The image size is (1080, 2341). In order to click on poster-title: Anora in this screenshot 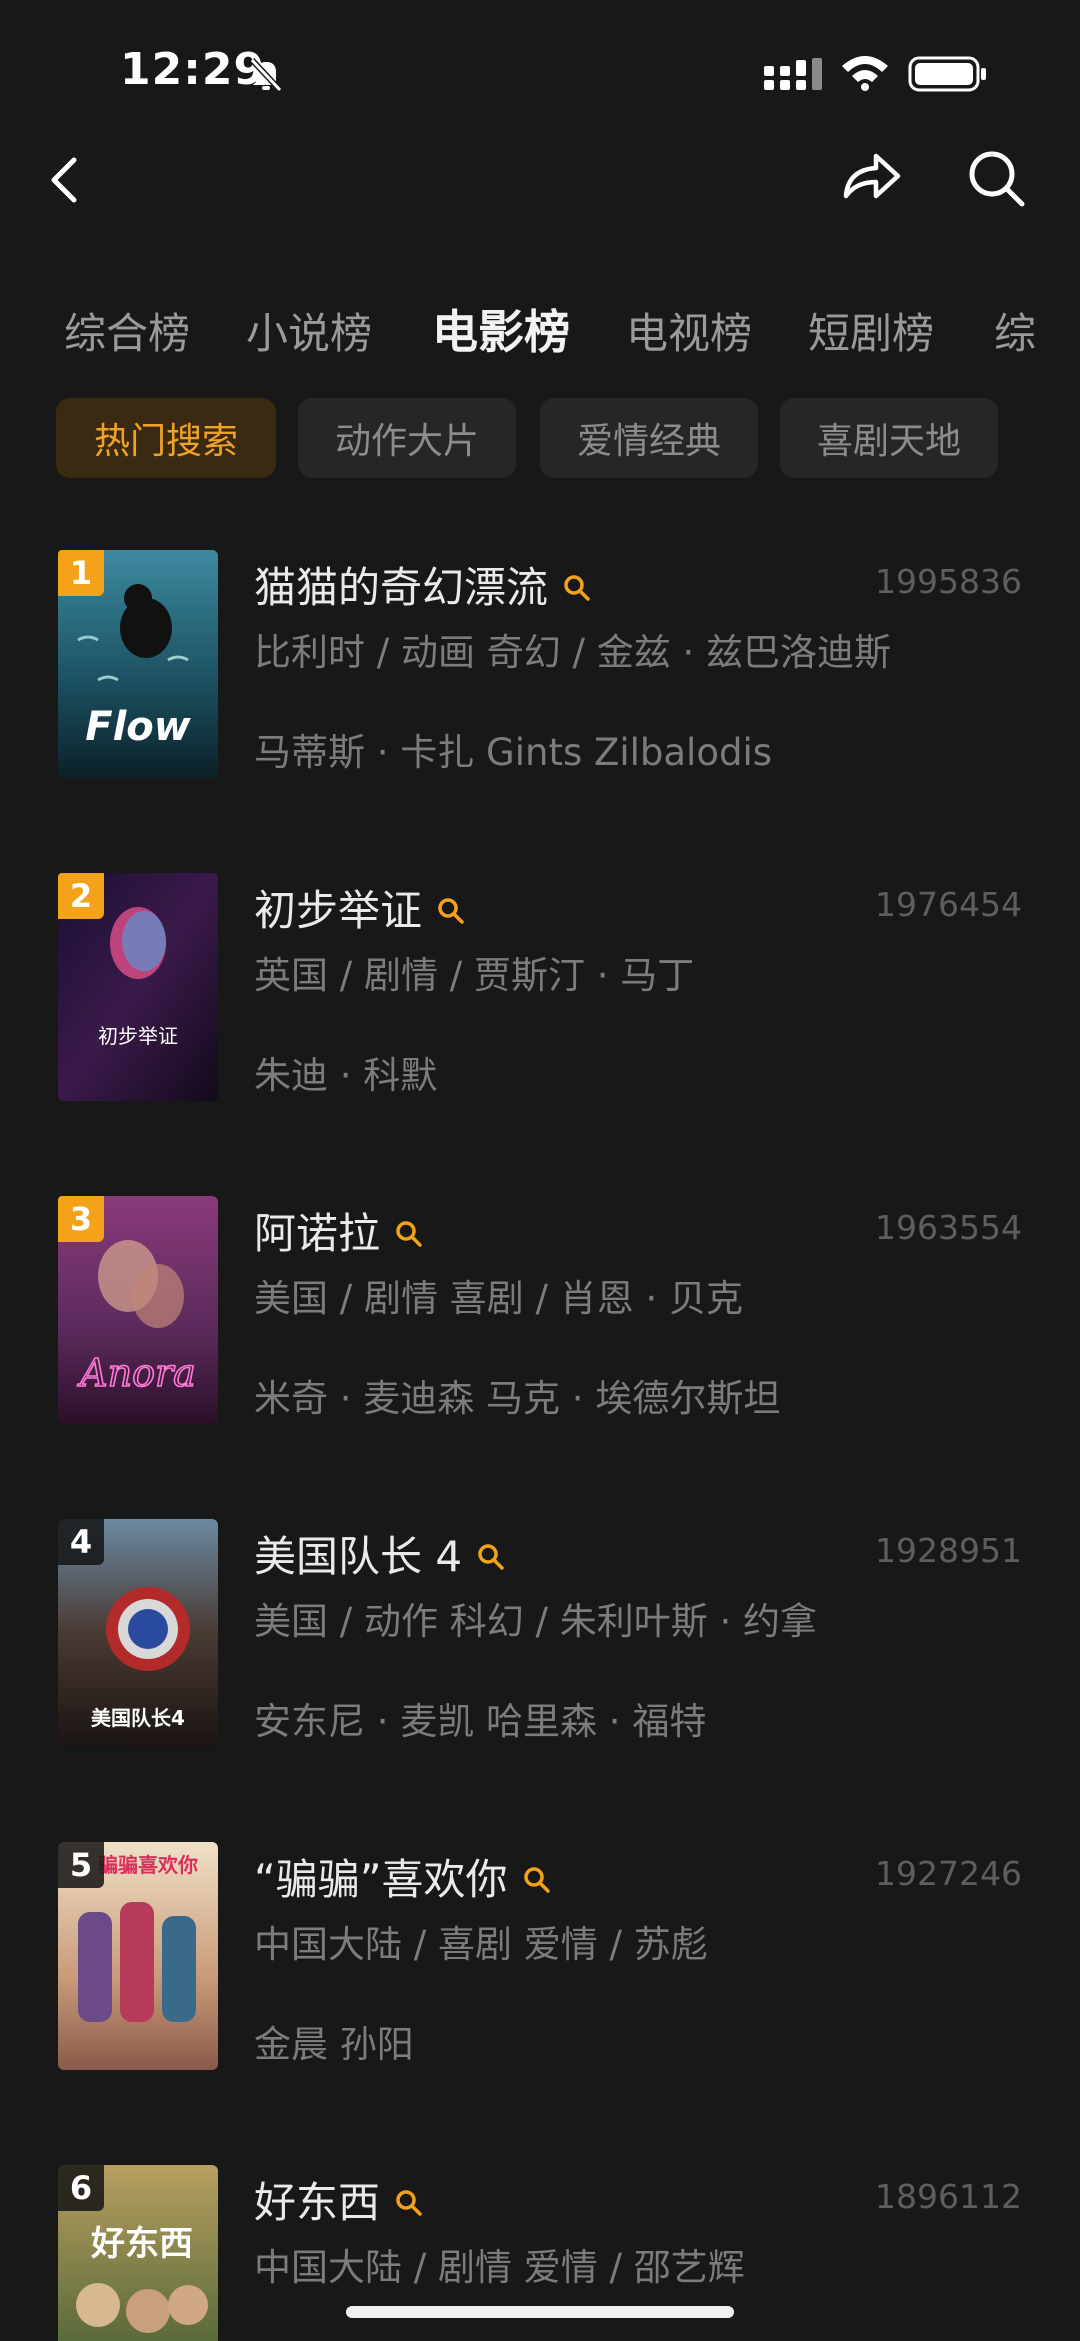, I will do `click(136, 1373)`.